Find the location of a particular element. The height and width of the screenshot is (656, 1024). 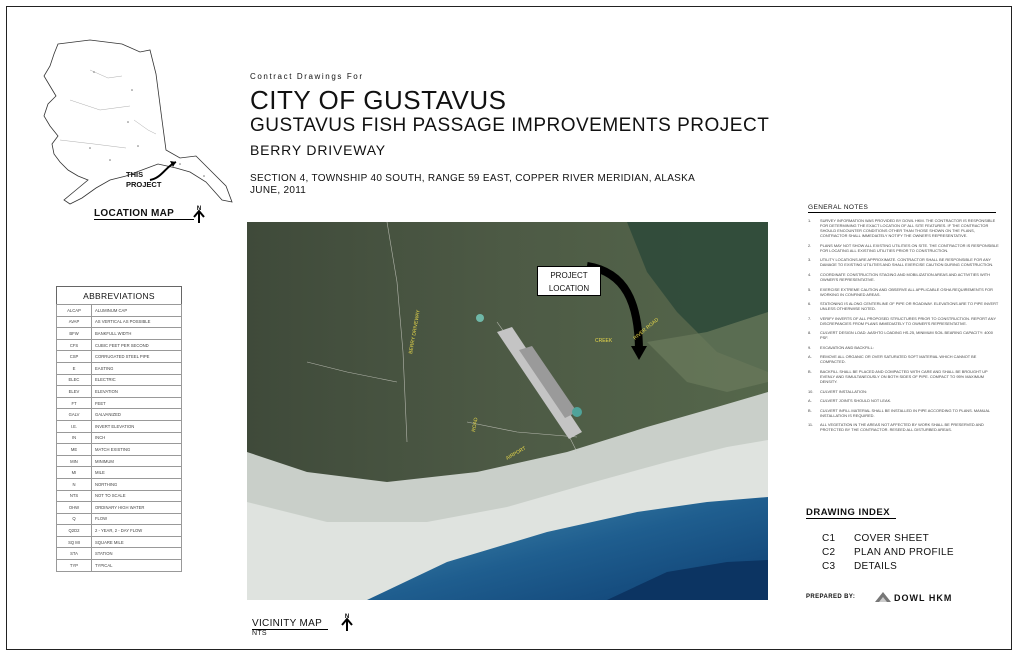

abbreviation-code: GALV is located at coordinates (74, 414).